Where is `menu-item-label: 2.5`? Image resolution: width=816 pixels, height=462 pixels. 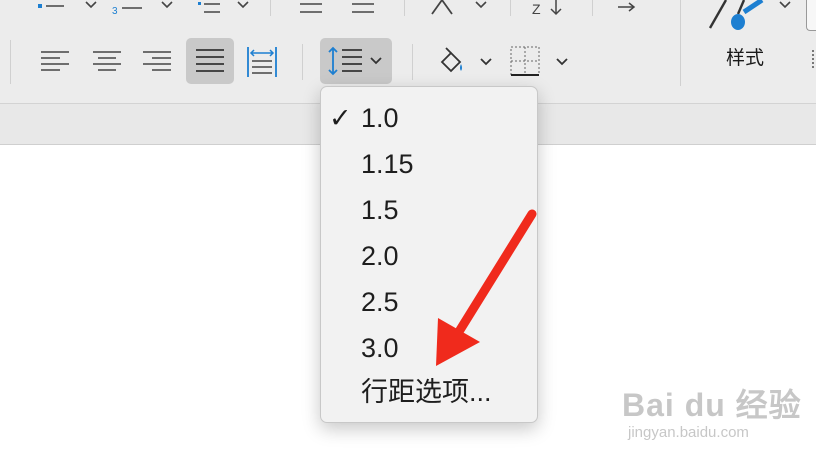
menu-item-label: 2.5 is located at coordinates (380, 302).